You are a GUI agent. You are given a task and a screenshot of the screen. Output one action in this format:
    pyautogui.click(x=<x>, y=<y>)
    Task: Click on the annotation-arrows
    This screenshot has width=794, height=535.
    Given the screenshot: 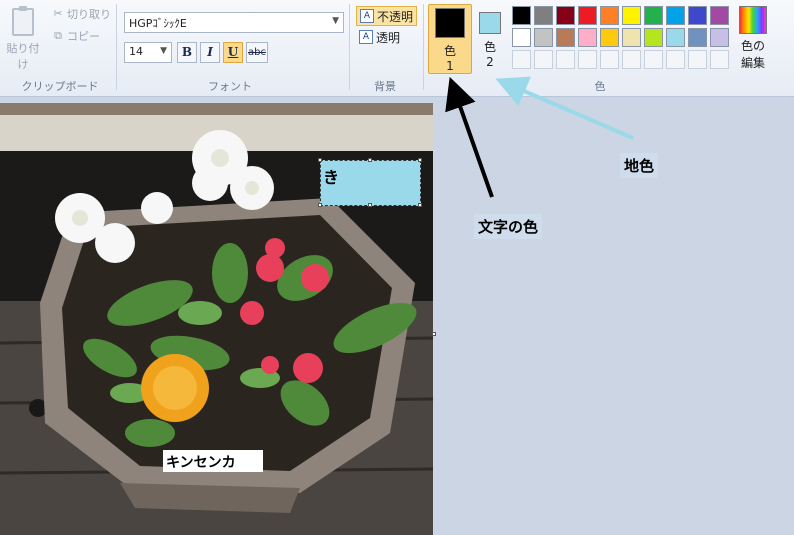 What is the action you would take?
    pyautogui.click(x=539, y=137)
    